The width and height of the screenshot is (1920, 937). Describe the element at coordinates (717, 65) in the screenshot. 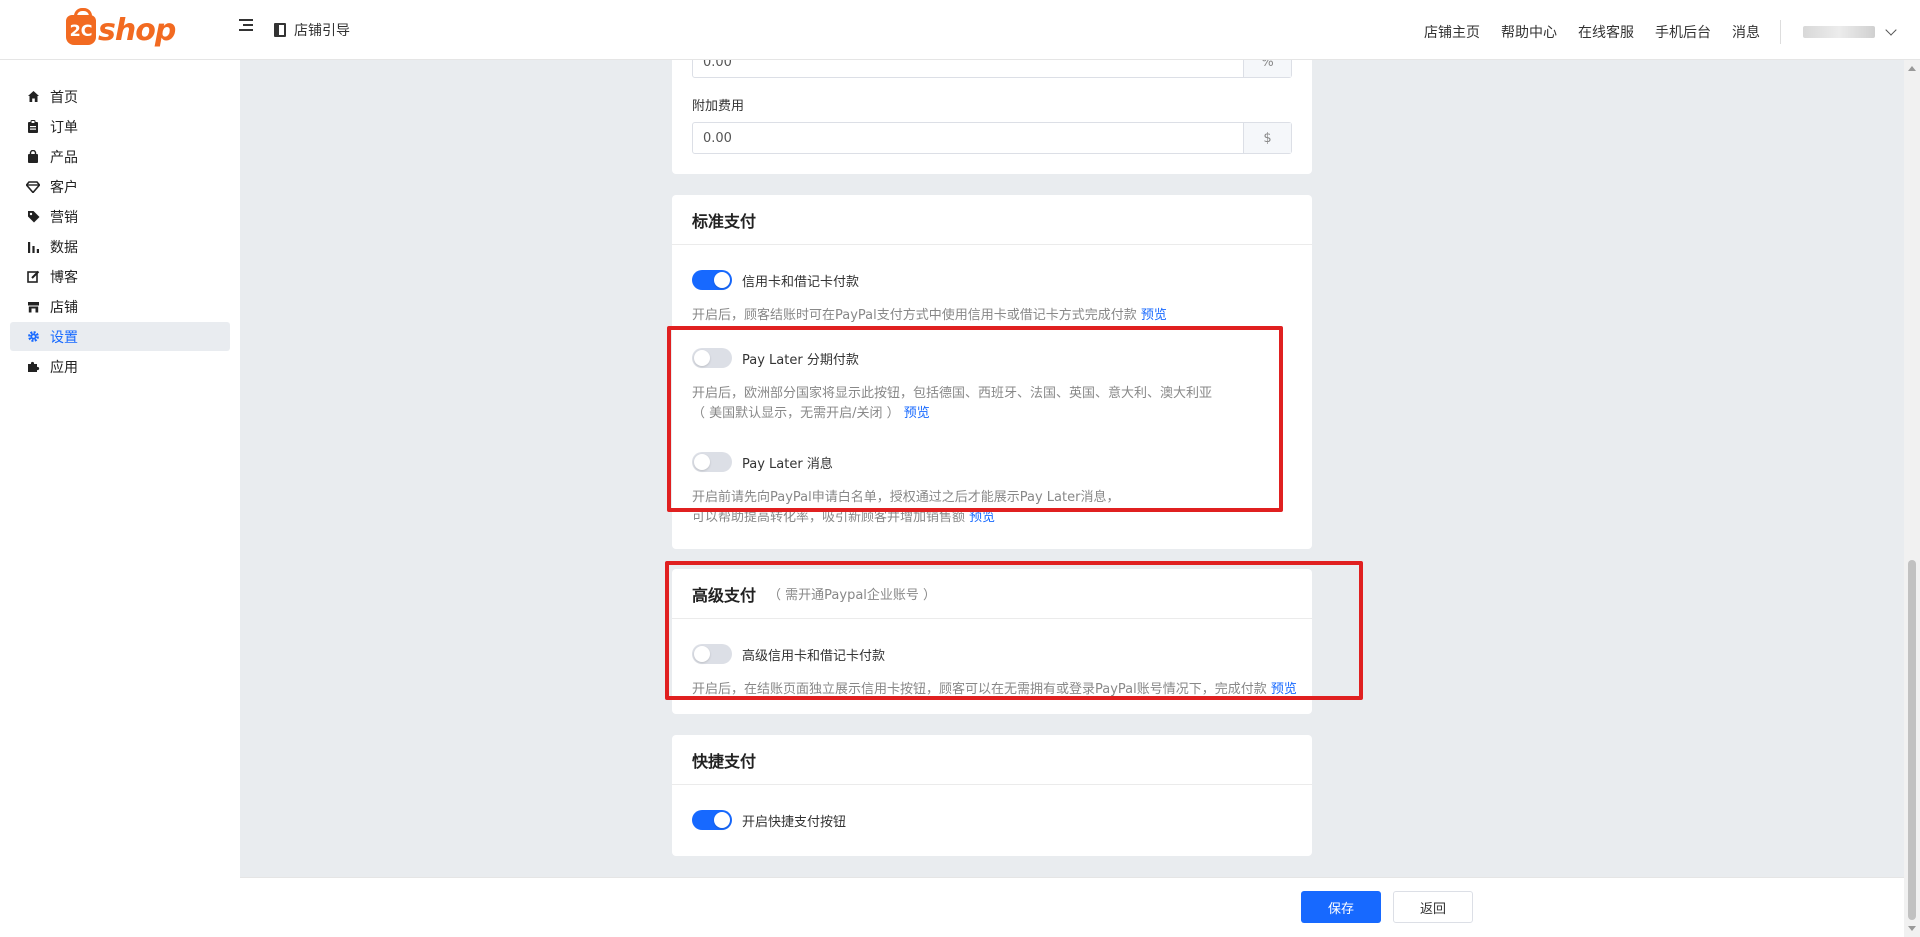

I see `percent-fee-value: 0.00` at that location.